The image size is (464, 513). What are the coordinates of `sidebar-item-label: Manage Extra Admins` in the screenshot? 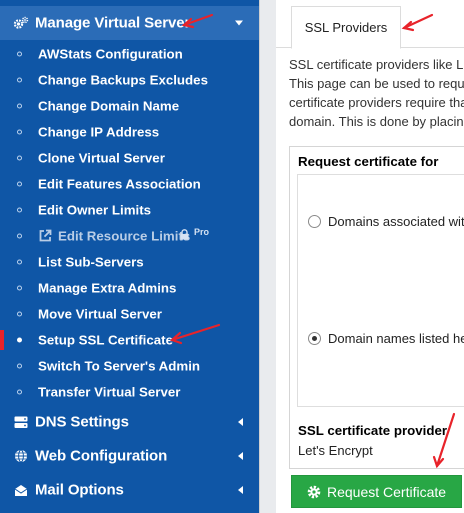 It's located at (107, 288).